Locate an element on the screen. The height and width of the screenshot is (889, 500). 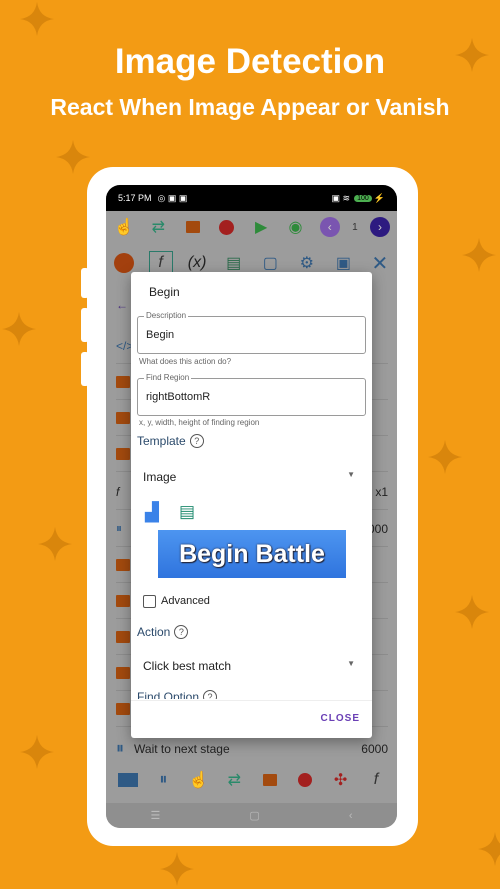
divider is located at coordinates (251, 700).